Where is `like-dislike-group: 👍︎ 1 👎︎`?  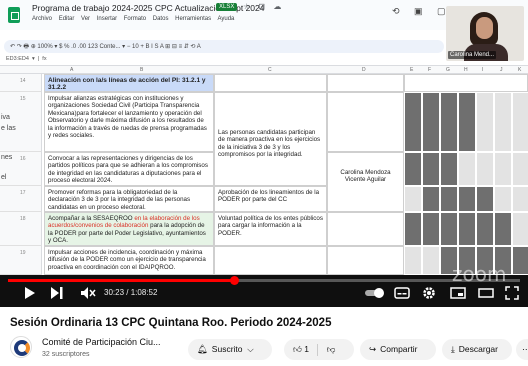
like-dislike-group: 👍︎ 1 👎︎ is located at coordinates (319, 349).